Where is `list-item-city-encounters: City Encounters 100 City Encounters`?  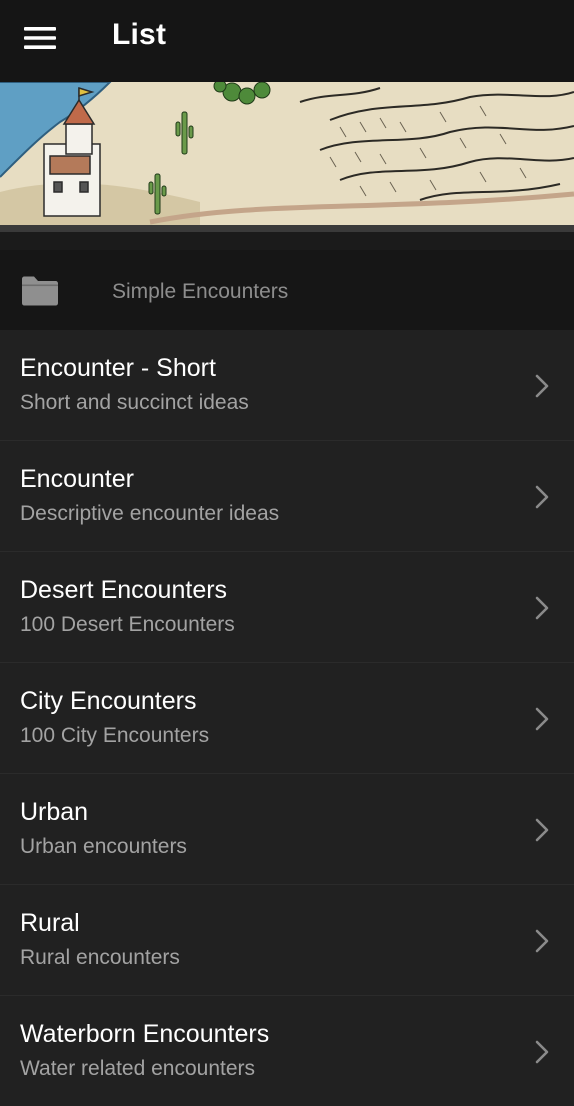 list-item-city-encounters: City Encounters 100 City Encounters is located at coordinates (287, 718).